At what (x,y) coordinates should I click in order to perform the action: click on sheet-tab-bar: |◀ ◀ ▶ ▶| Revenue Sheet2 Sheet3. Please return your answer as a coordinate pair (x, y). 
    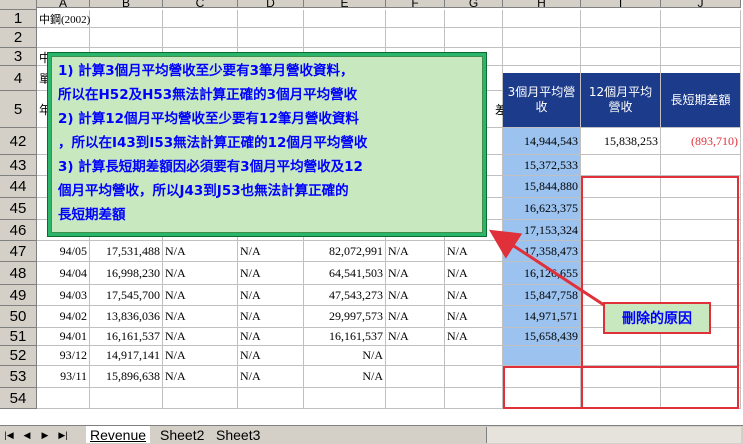
    Looking at the image, I should click on (371, 434).